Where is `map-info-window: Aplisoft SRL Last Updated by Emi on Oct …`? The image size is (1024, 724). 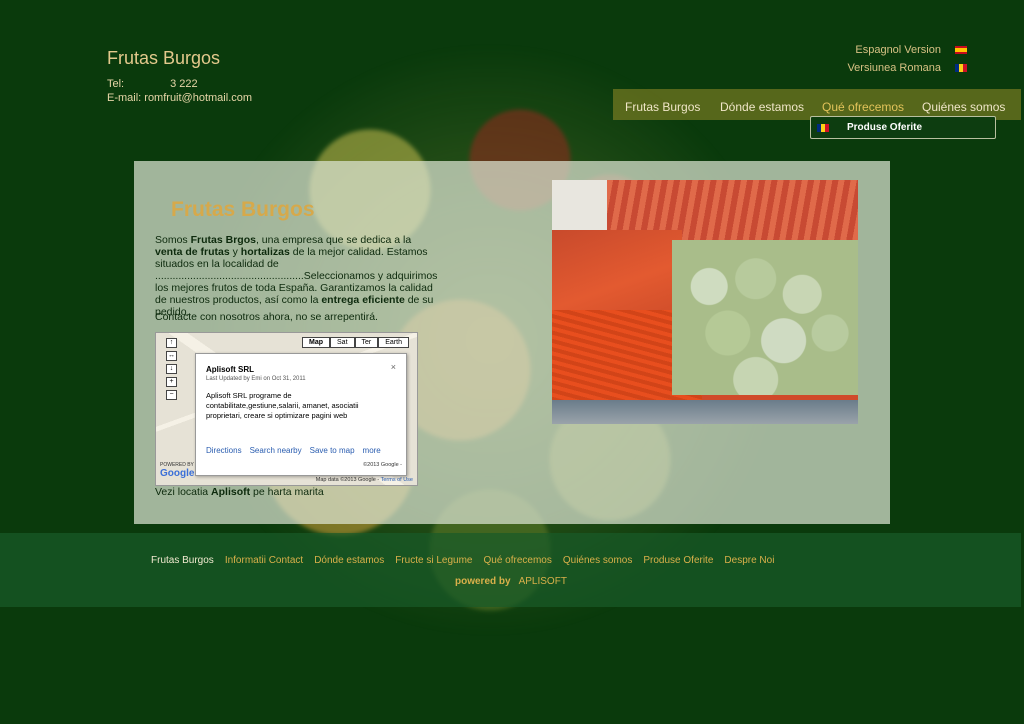 map-info-window: Aplisoft SRL Last Updated by Emi on Oct … is located at coordinates (301, 414).